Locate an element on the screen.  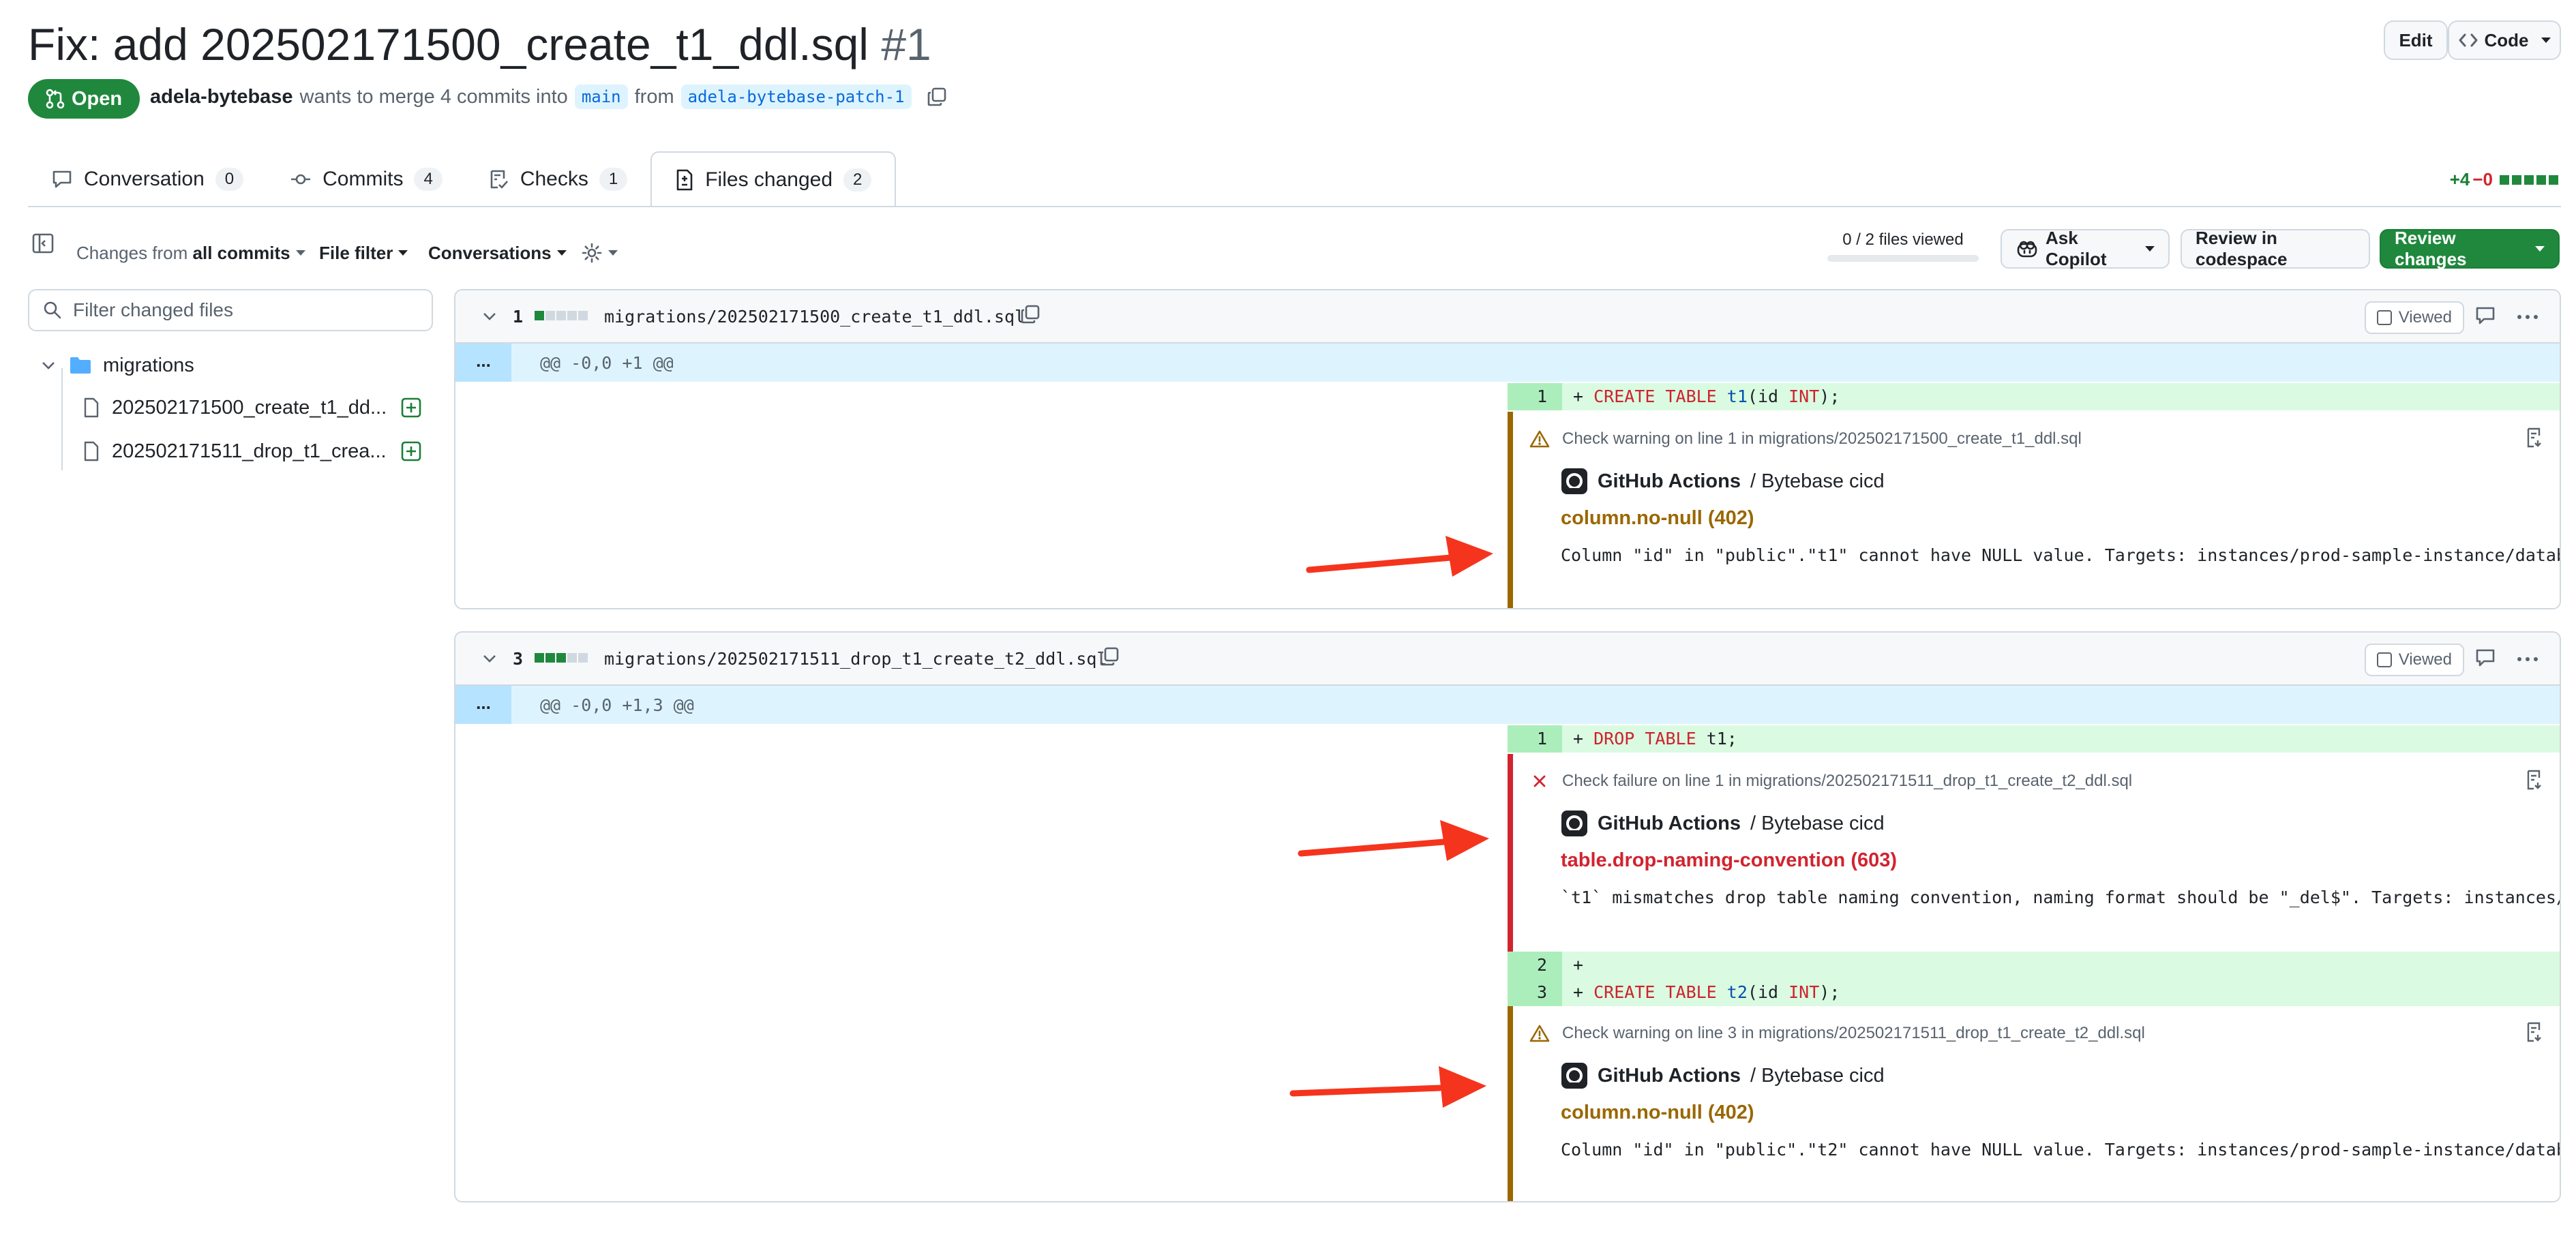
callout-arrows is located at coordinates (1391, 822).